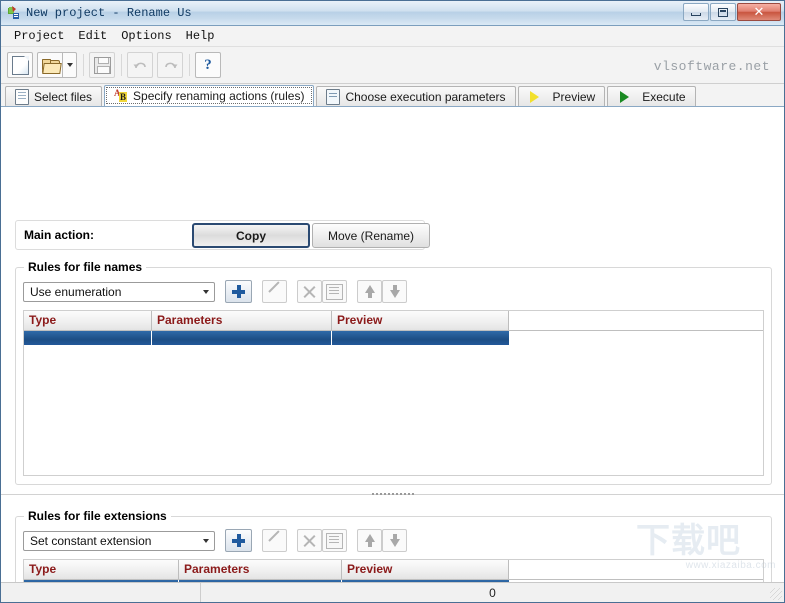 This screenshot has height=603, width=785. I want to click on close-icon: ✕, so click(759, 12).